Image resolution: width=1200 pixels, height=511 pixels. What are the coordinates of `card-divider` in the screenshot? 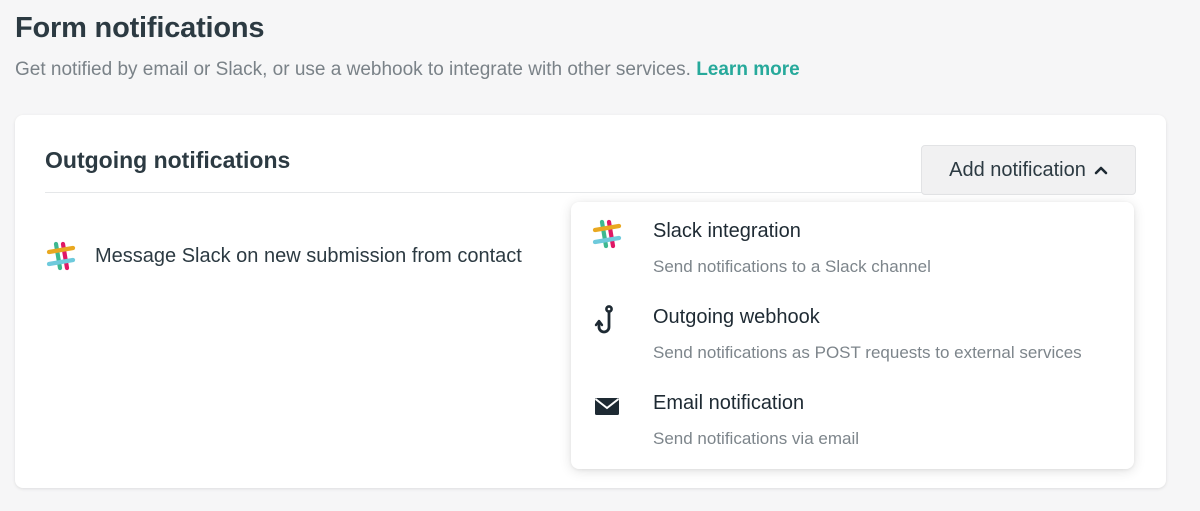 It's located at (485, 192).